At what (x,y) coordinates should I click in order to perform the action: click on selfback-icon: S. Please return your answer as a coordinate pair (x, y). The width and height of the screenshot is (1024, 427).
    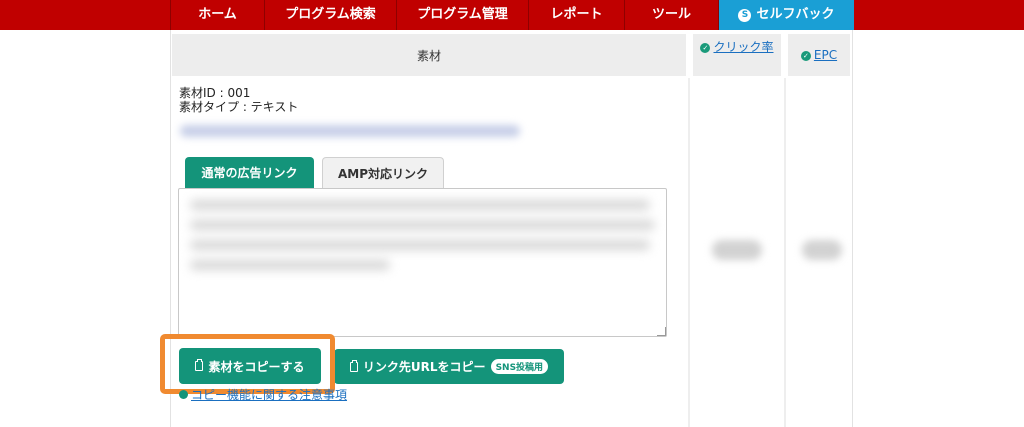
    Looking at the image, I should click on (745, 15).